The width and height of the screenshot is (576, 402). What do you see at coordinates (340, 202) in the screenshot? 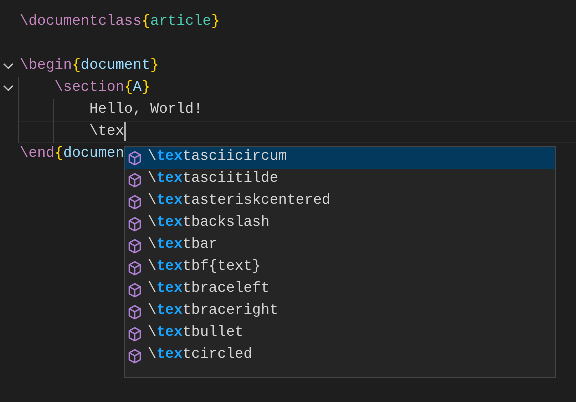
I see `suggestion-item: \textasteriskcentered` at bounding box center [340, 202].